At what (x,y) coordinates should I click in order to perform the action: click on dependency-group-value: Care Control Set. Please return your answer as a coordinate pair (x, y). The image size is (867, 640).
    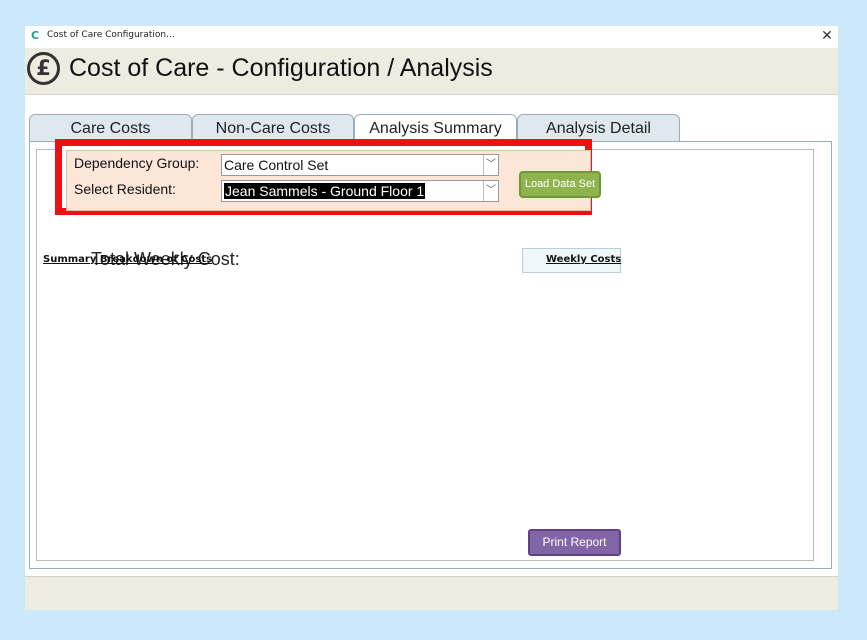
    Looking at the image, I should click on (276, 165).